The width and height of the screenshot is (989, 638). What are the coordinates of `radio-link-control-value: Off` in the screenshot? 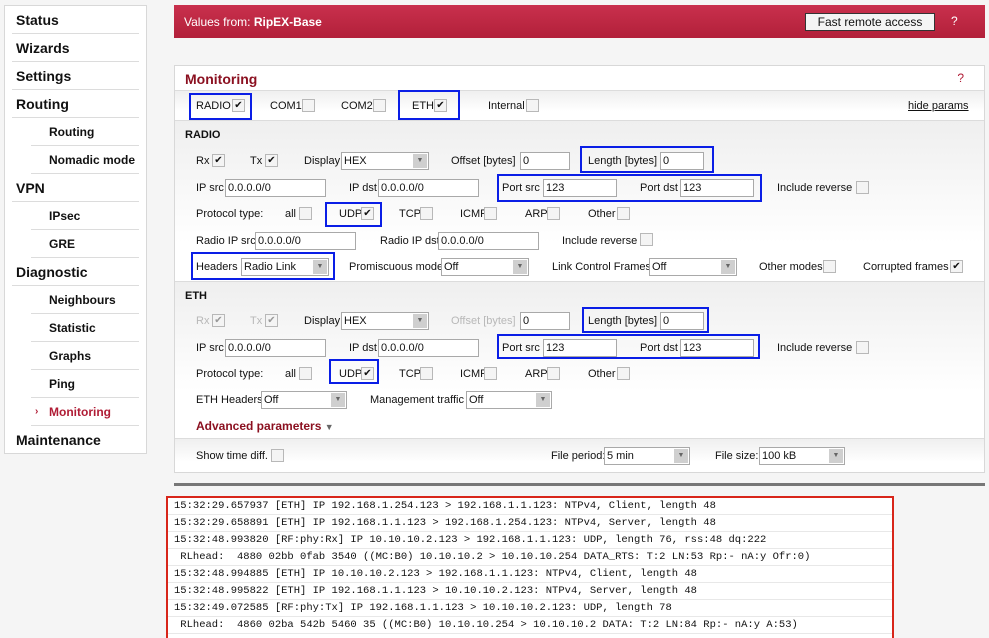 It's located at (659, 267).